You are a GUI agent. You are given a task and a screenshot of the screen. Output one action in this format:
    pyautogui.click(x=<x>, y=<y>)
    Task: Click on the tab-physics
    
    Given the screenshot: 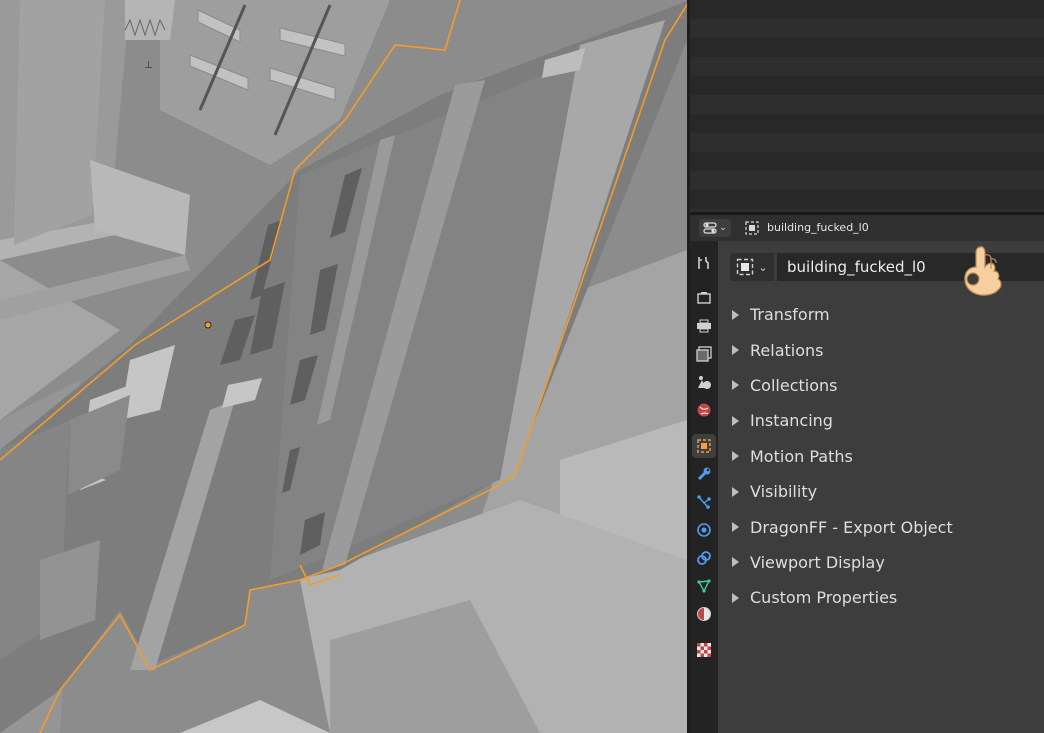 What is the action you would take?
    pyautogui.click(x=704, y=530)
    